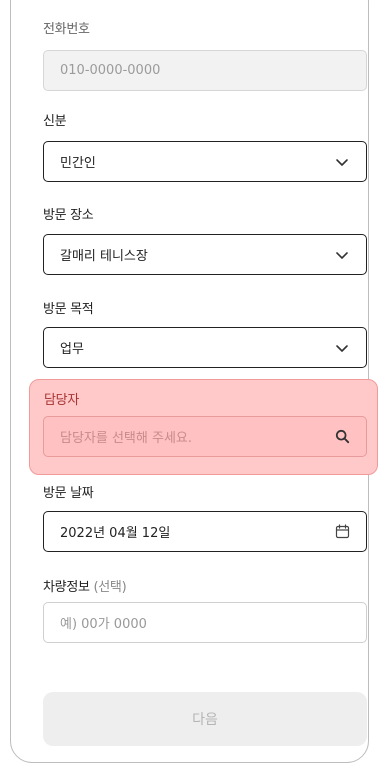  Describe the element at coordinates (110, 70) in the screenshot. I see `phone-value: 010-0000-0000` at that location.